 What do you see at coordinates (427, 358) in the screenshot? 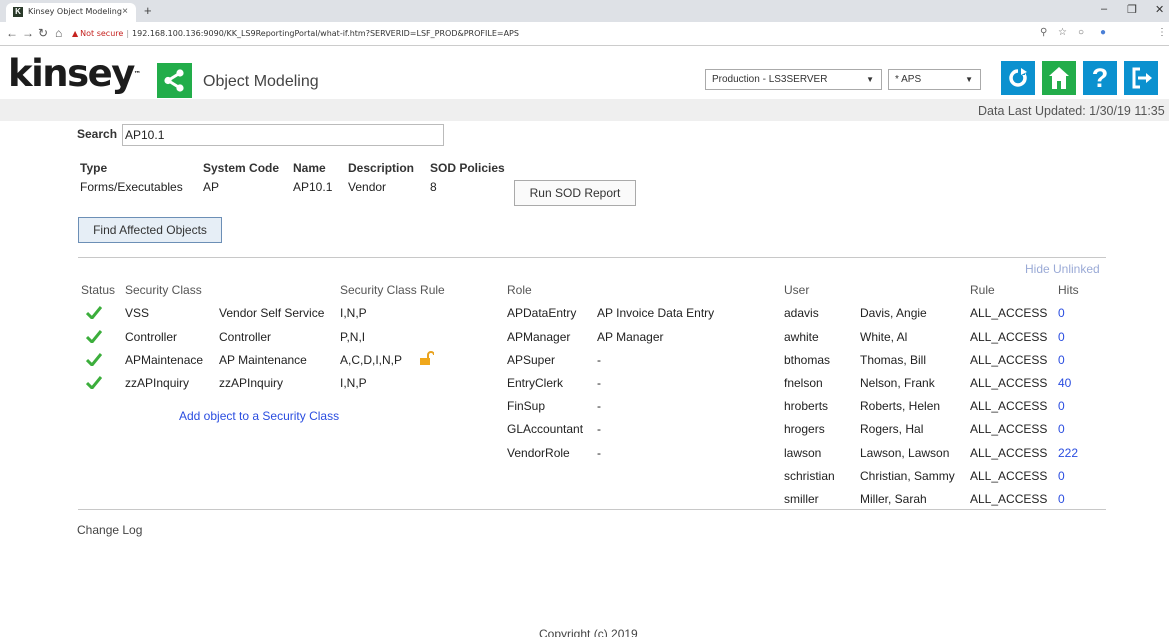
I see `lock-open-icon` at bounding box center [427, 358].